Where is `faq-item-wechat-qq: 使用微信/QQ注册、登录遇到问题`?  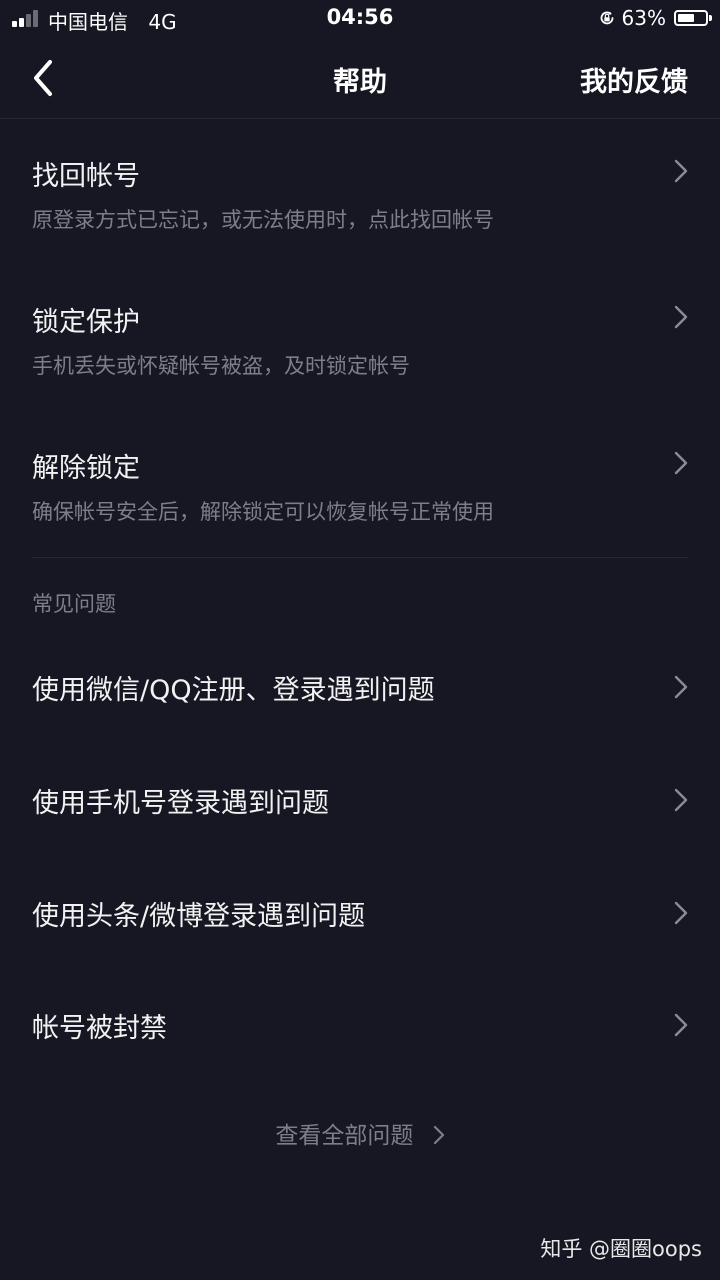
faq-item-wechat-qq: 使用微信/QQ注册、登录遇到问题 is located at coordinates (360, 687).